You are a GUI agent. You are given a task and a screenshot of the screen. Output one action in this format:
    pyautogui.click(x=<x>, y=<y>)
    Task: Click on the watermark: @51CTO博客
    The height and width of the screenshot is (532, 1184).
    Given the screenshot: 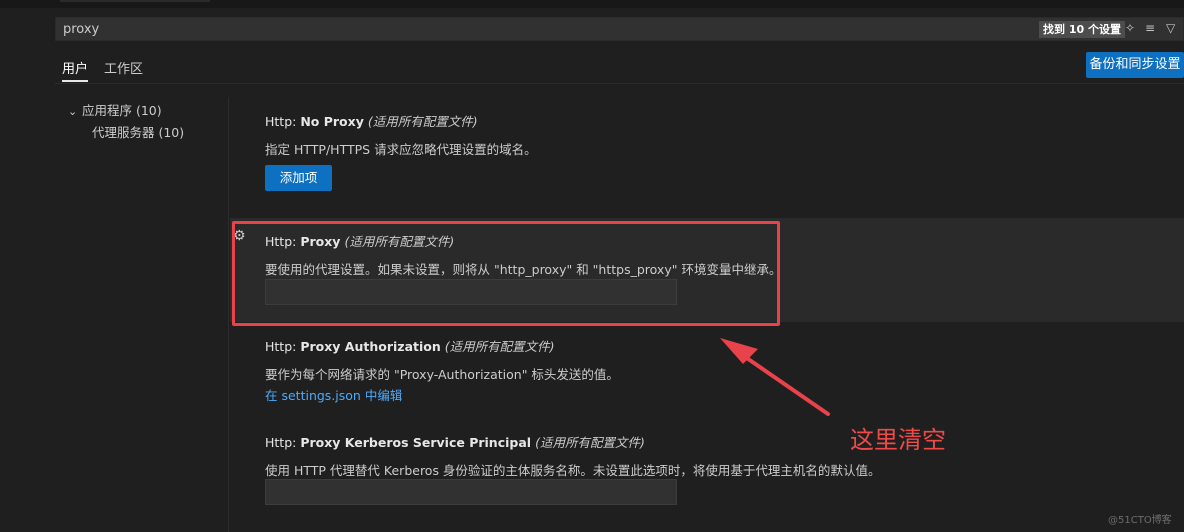 What is the action you would take?
    pyautogui.click(x=1140, y=520)
    